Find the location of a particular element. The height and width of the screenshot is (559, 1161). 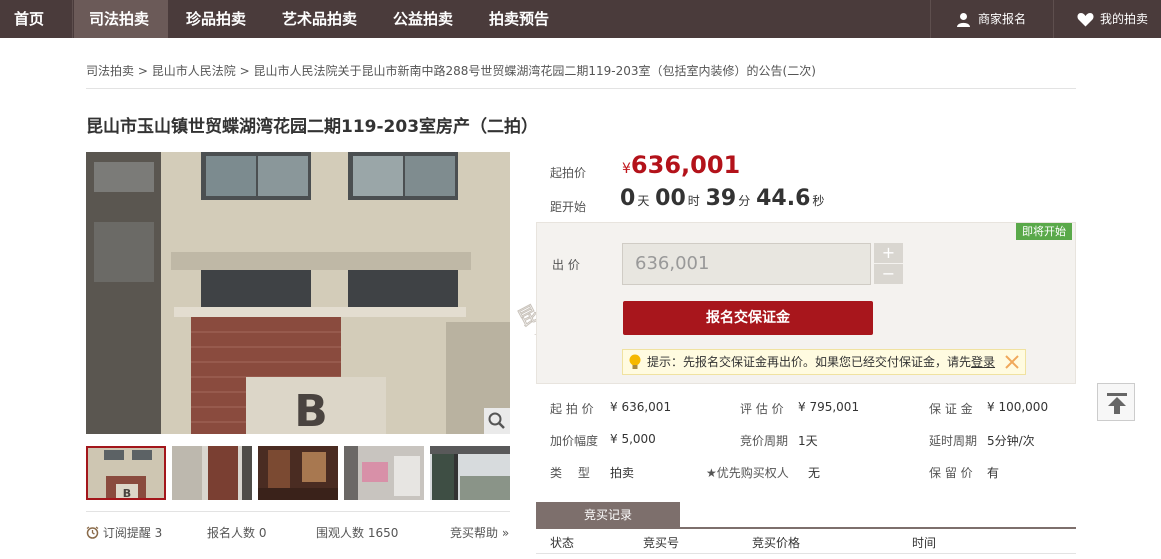

lightbulb-icon is located at coordinates (635, 361).